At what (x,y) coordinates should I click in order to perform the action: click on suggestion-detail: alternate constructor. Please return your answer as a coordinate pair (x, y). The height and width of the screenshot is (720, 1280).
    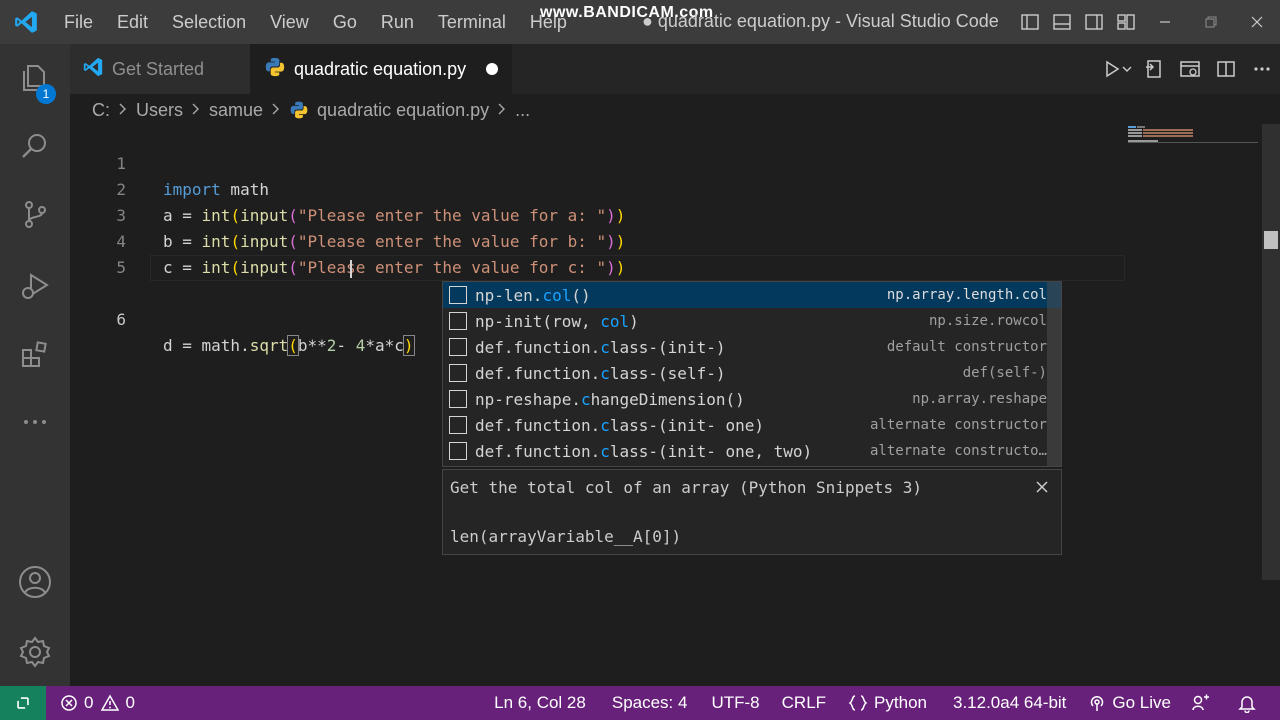
    Looking at the image, I should click on (958, 425).